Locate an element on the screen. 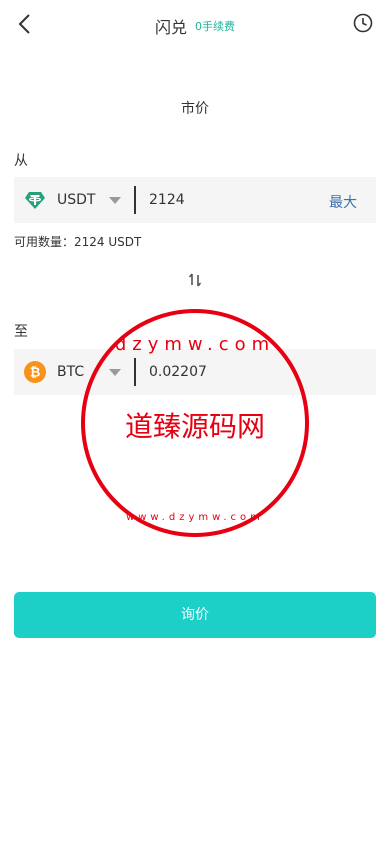 This screenshot has height=844, width=390. from-label: 从 is located at coordinates (21, 161).